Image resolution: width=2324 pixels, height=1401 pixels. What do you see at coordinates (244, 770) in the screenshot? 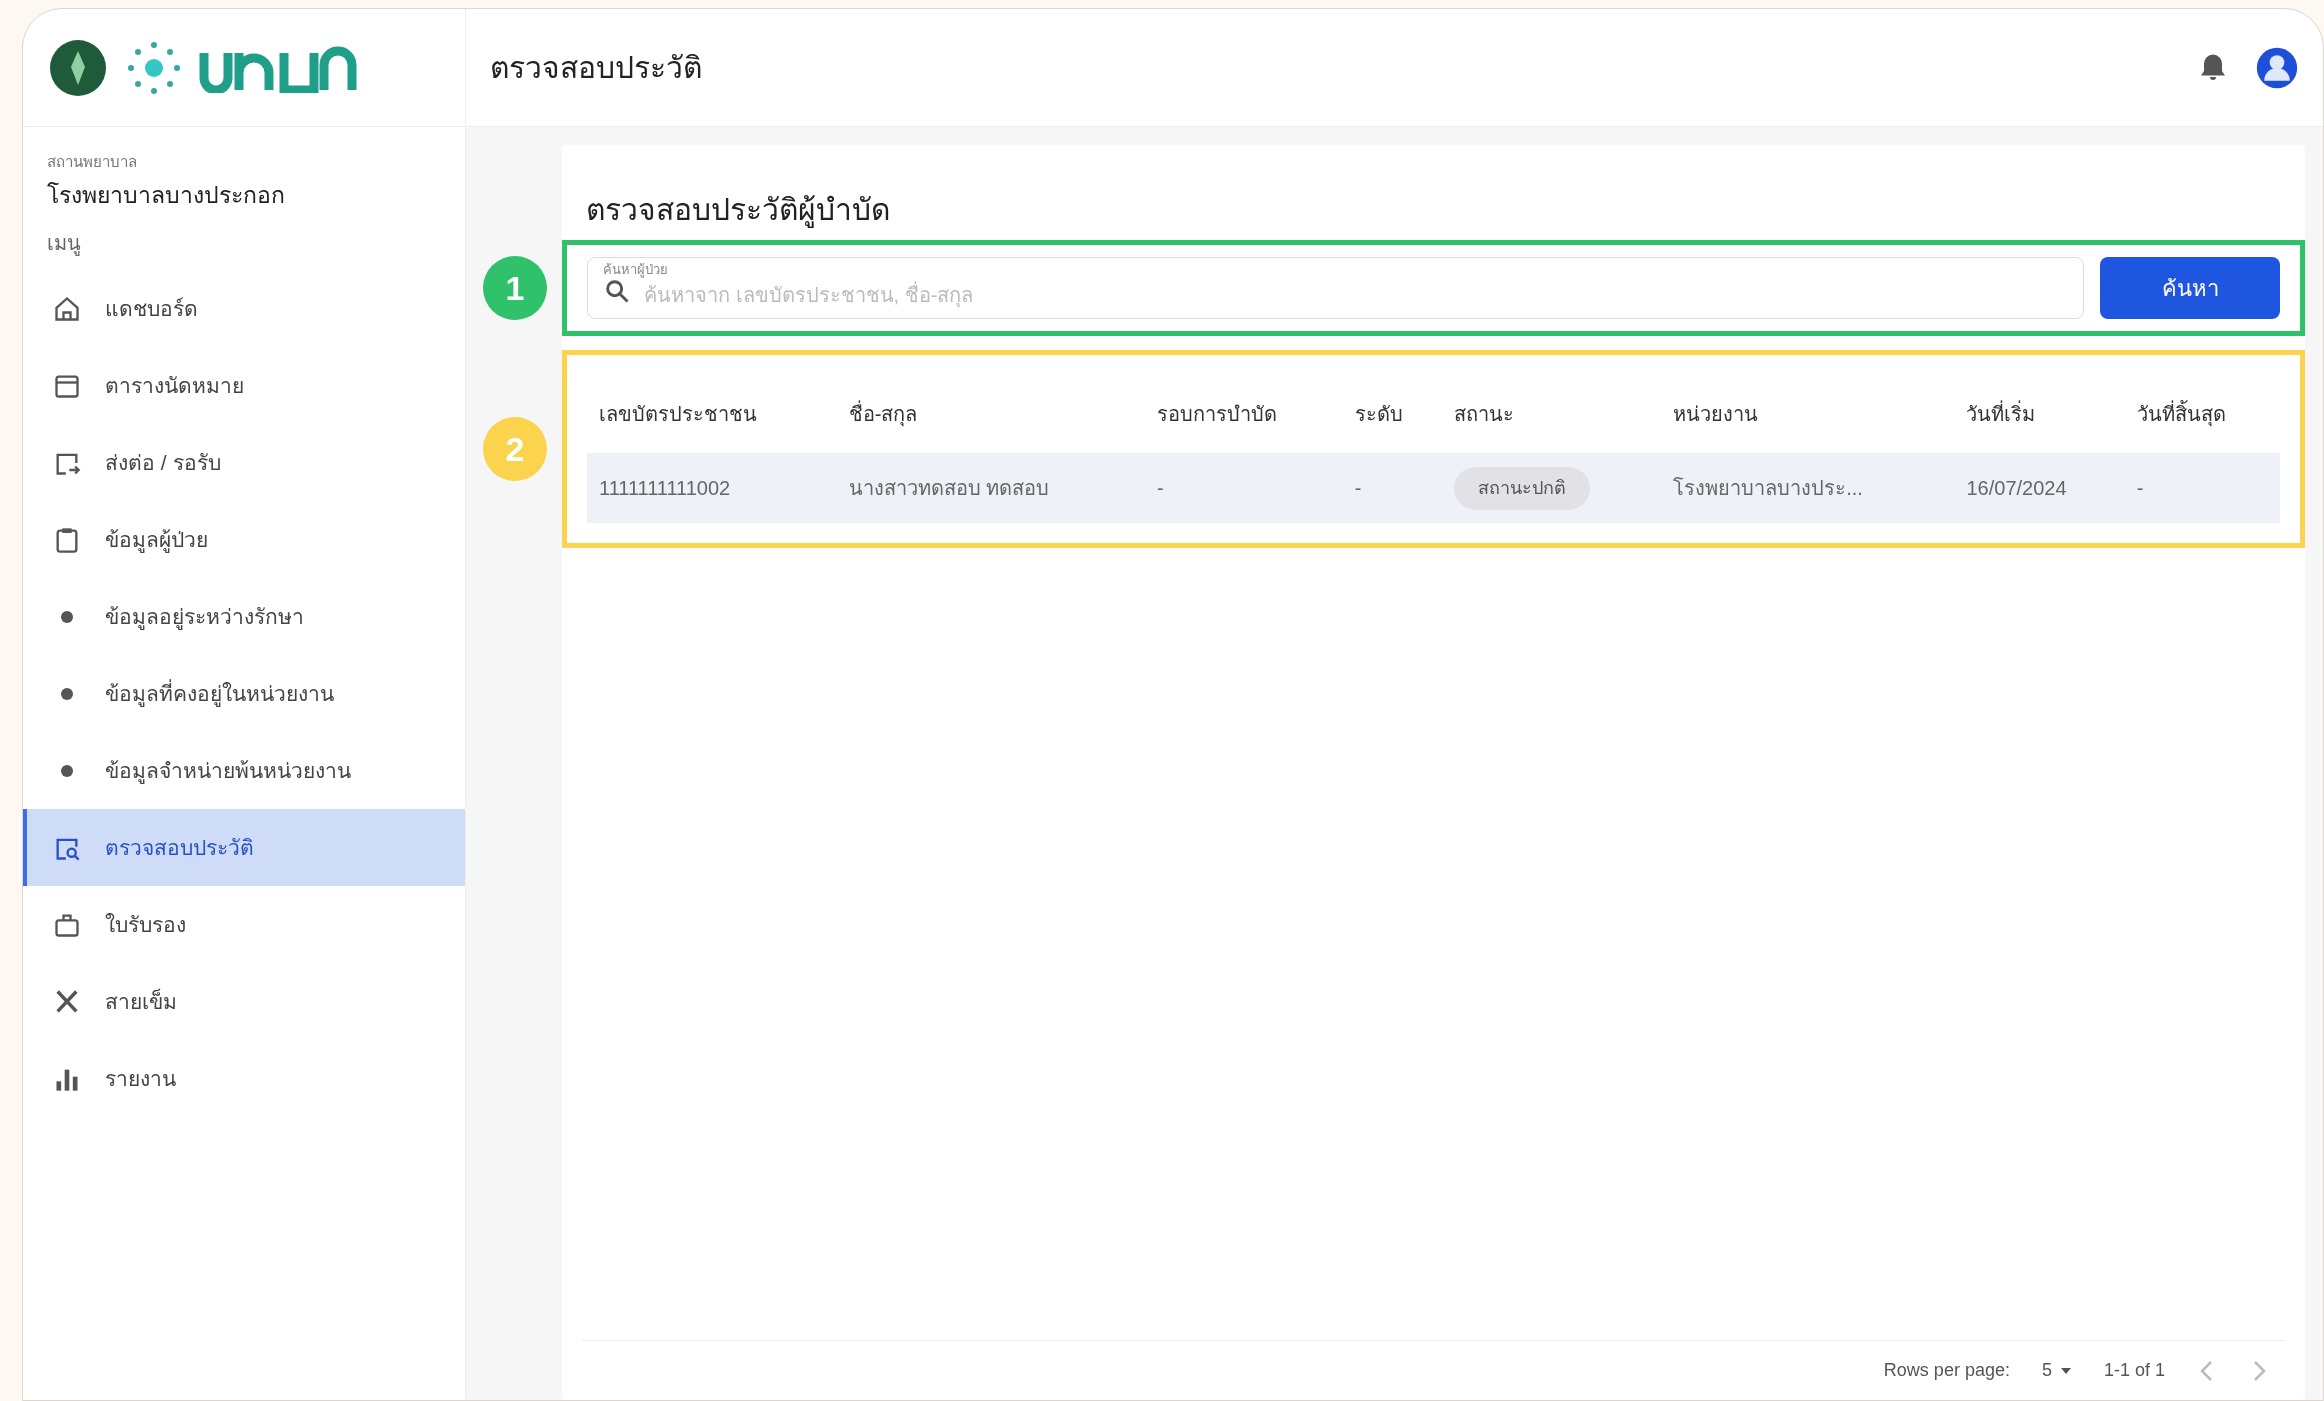
I see `sidebar-menu-item: ข้อมูลจำหน่ายพ้นหน่วยงาน` at bounding box center [244, 770].